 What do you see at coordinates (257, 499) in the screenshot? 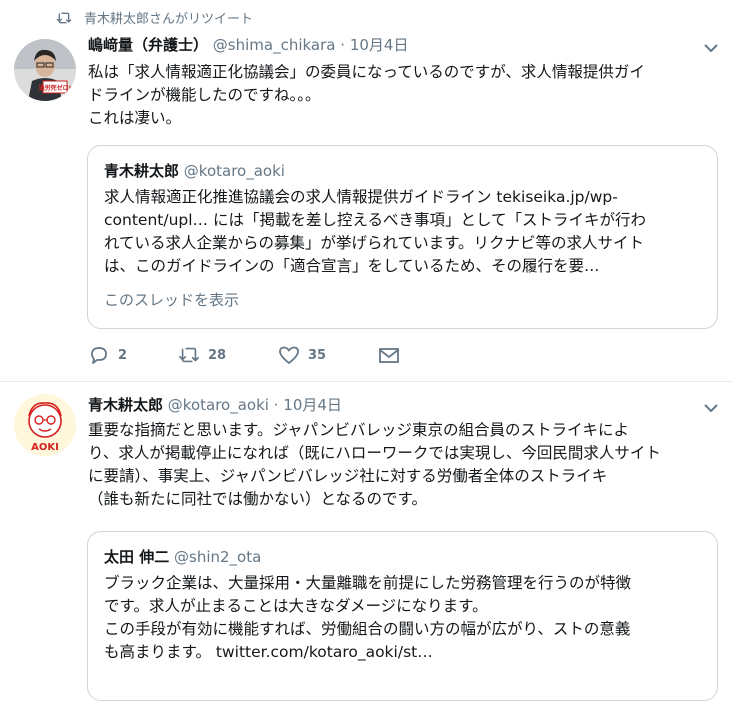
I see `tweet-text-line: （誰も新たに同社では働かない）となるのです。` at bounding box center [257, 499].